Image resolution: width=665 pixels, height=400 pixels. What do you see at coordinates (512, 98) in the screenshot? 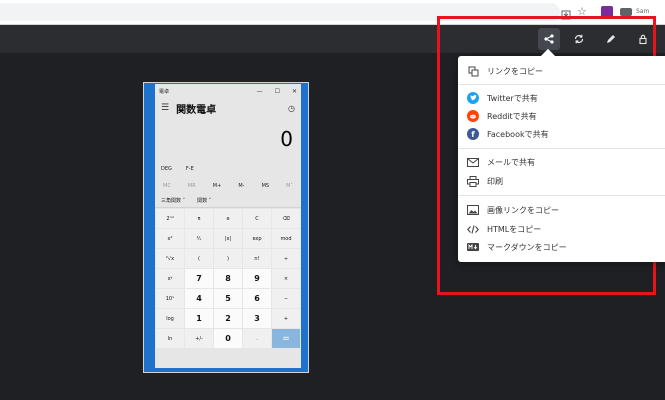
I see `menu-item-label: Twitterで共有` at bounding box center [512, 98].